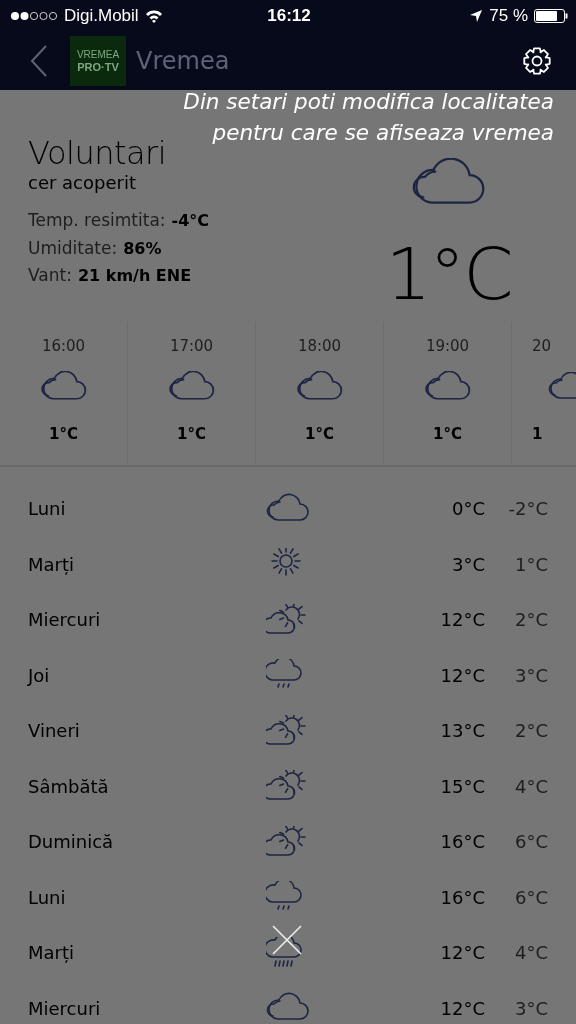 This screenshot has height=1024, width=576. I want to click on high-temperature: 13°C, so click(462, 731).